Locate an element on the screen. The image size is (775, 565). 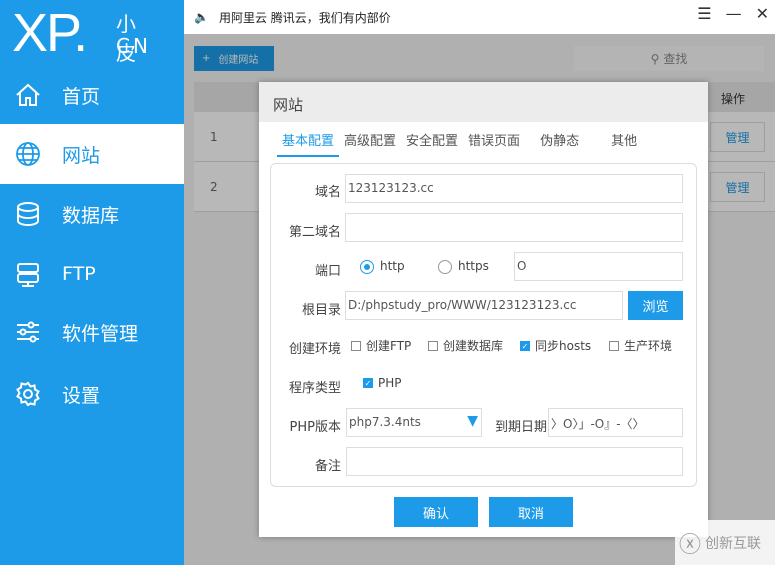
tab-rewrite: 伪静态 is located at coordinates (559, 141).